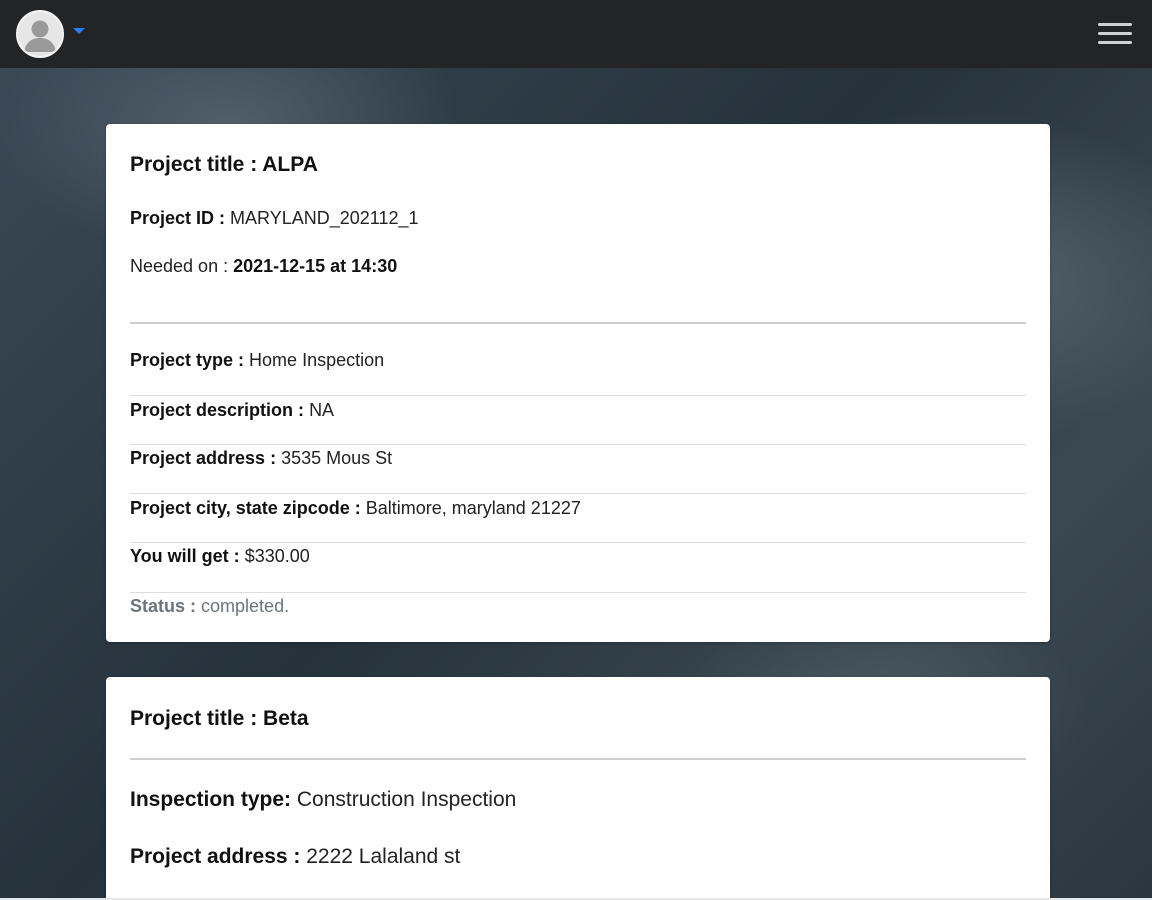  What do you see at coordinates (261, 458) in the screenshot?
I see `project-address-row: Project address : 3535 Mous St` at bounding box center [261, 458].